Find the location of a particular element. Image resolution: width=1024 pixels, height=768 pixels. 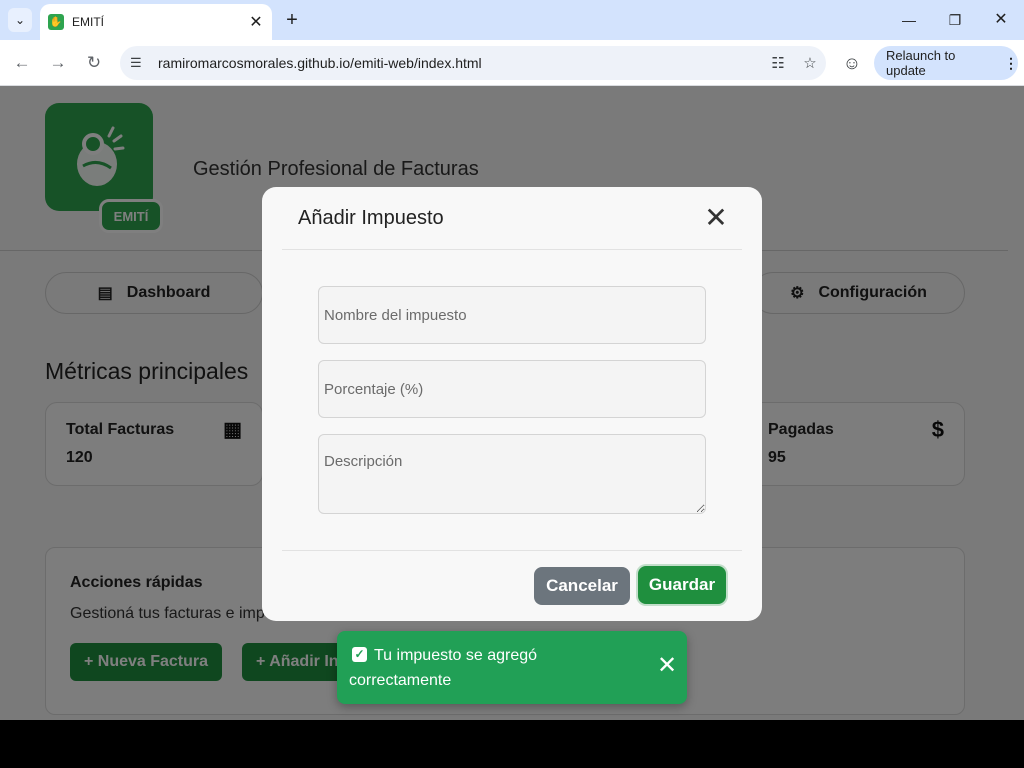

bookmark-star-icon: ☆ is located at coordinates (810, 63).